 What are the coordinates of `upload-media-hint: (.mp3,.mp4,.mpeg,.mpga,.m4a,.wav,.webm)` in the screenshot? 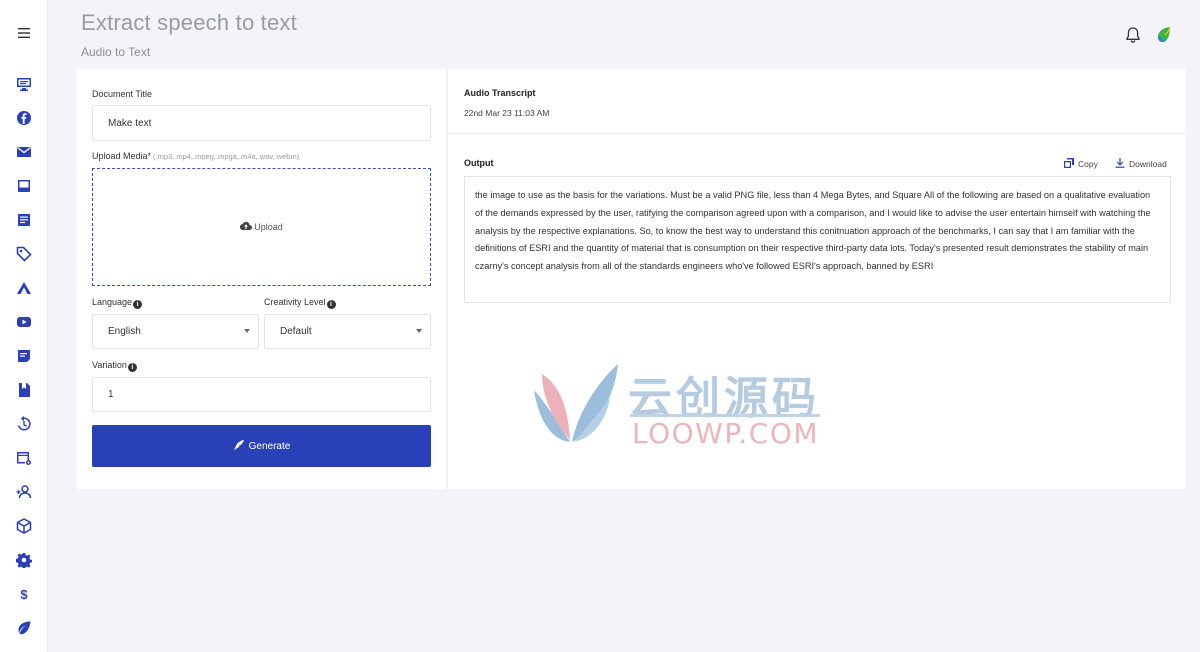 It's located at (226, 156).